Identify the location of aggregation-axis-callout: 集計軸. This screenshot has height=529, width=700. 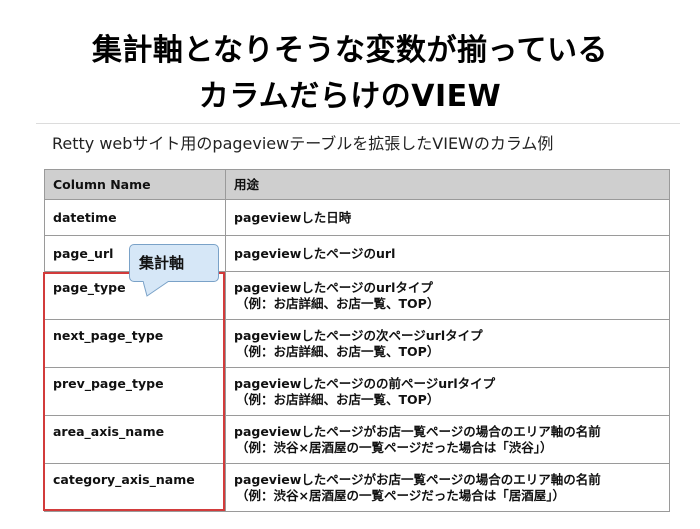
(174, 263).